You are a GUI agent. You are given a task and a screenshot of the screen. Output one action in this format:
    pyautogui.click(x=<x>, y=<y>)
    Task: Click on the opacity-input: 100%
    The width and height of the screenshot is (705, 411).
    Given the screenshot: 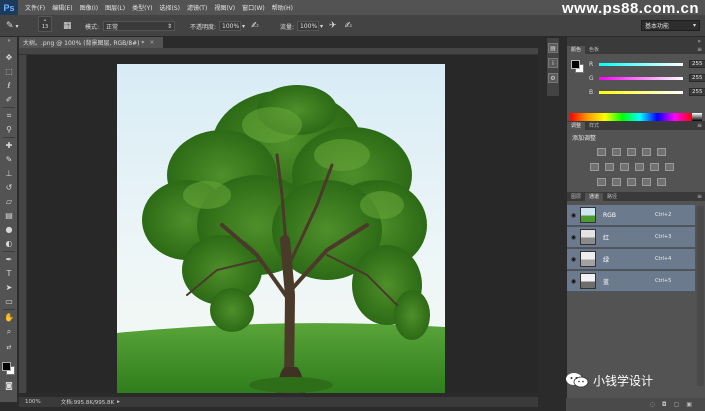 What is the action you would take?
    pyautogui.click(x=230, y=26)
    